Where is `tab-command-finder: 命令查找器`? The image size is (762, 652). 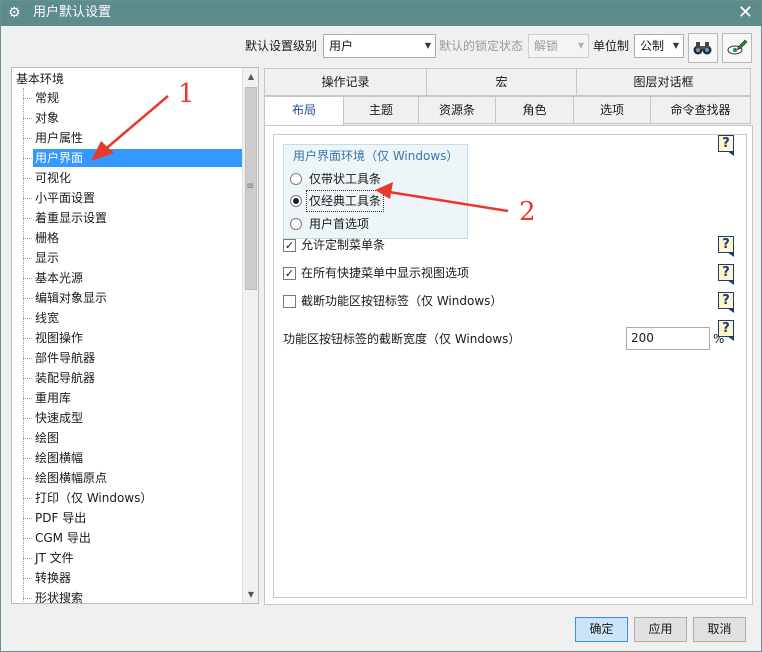 tab-command-finder: 命令查找器 is located at coordinates (700, 110).